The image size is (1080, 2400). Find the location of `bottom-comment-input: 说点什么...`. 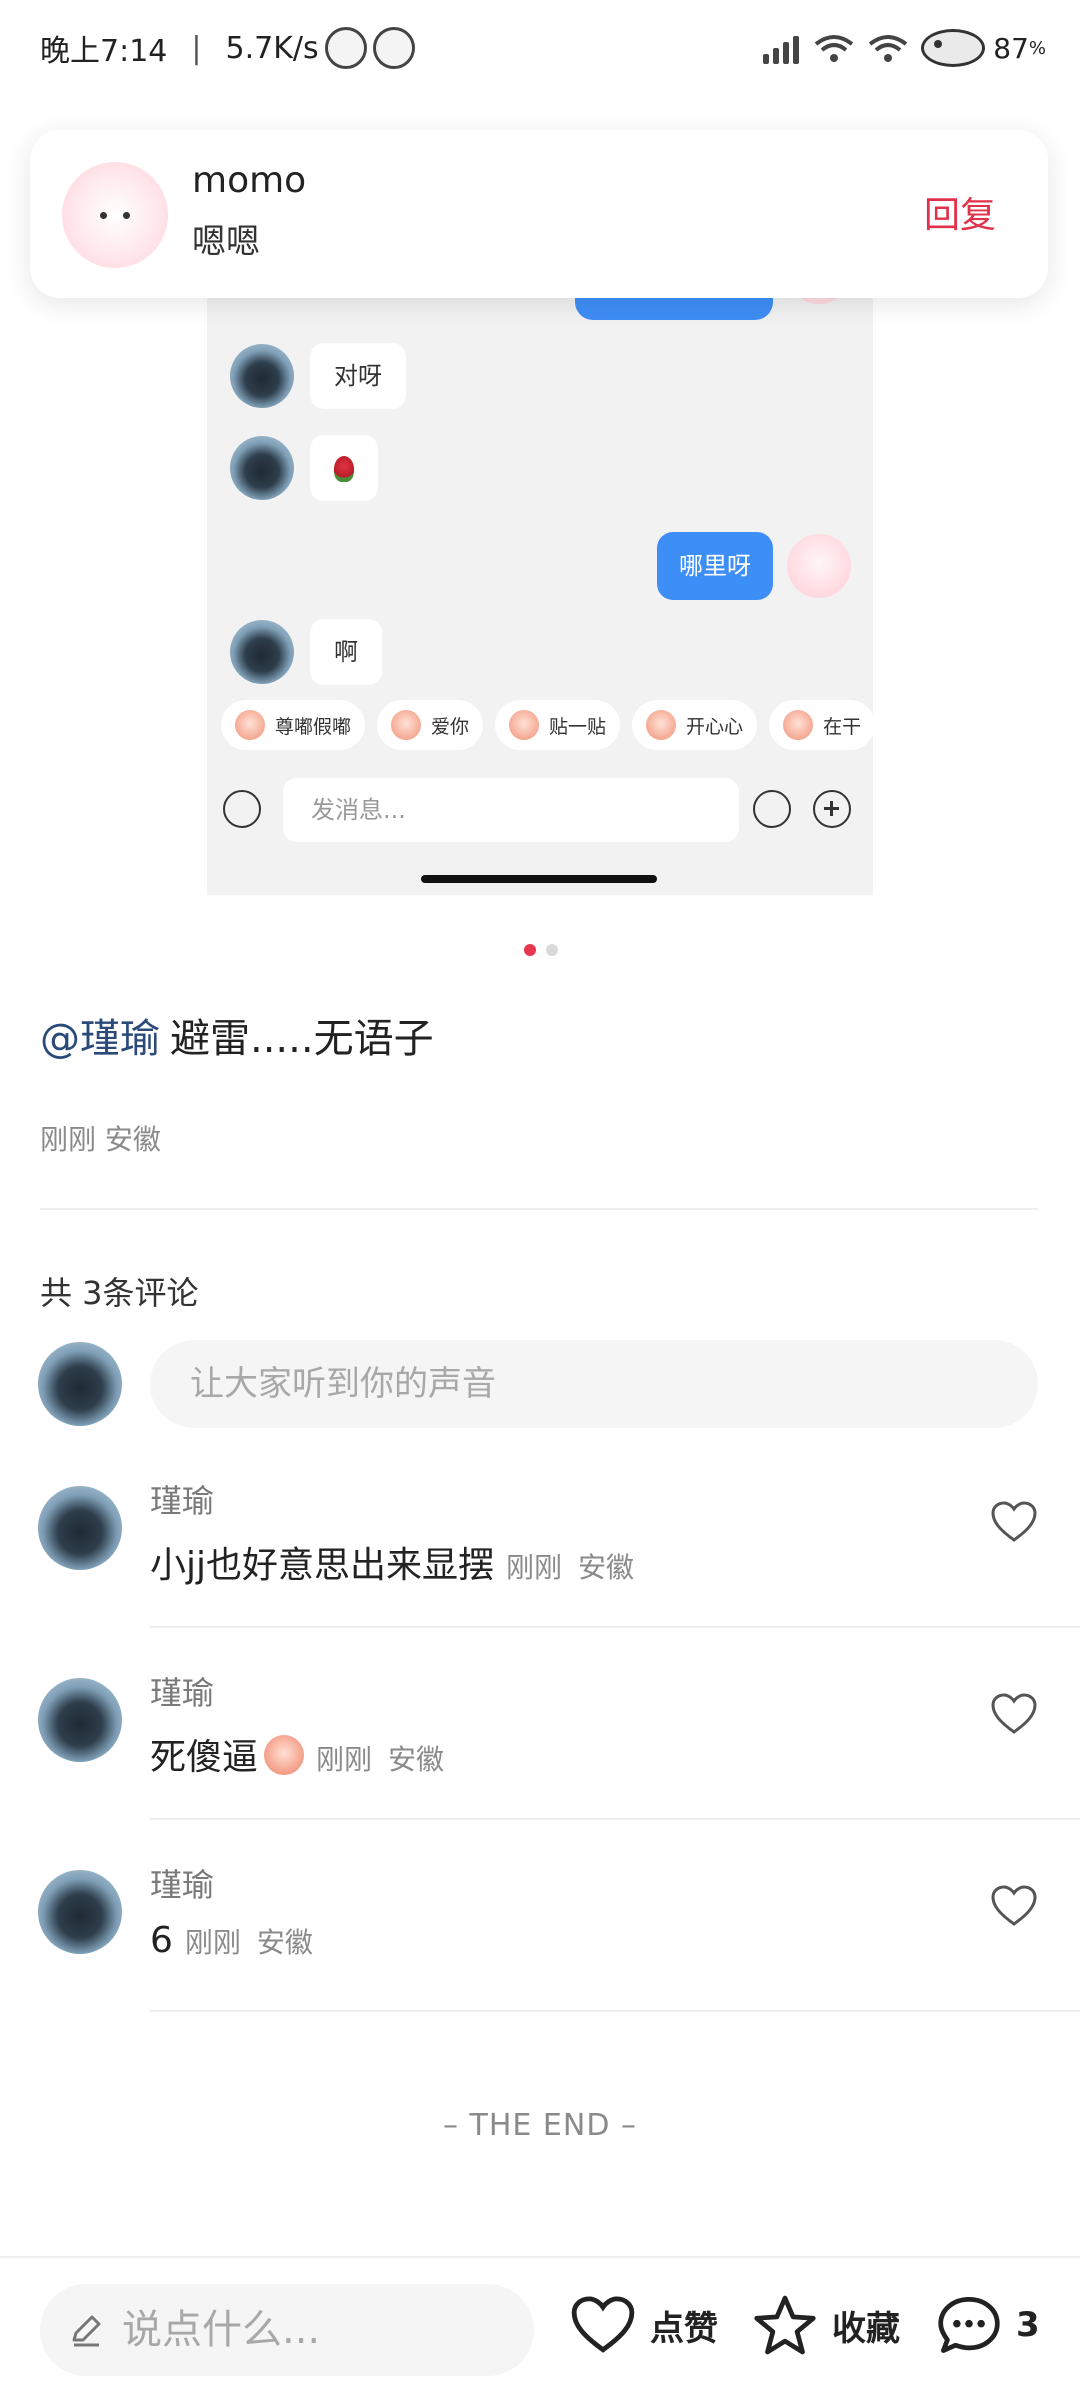

bottom-comment-input: 说点什么... is located at coordinates (287, 2330).